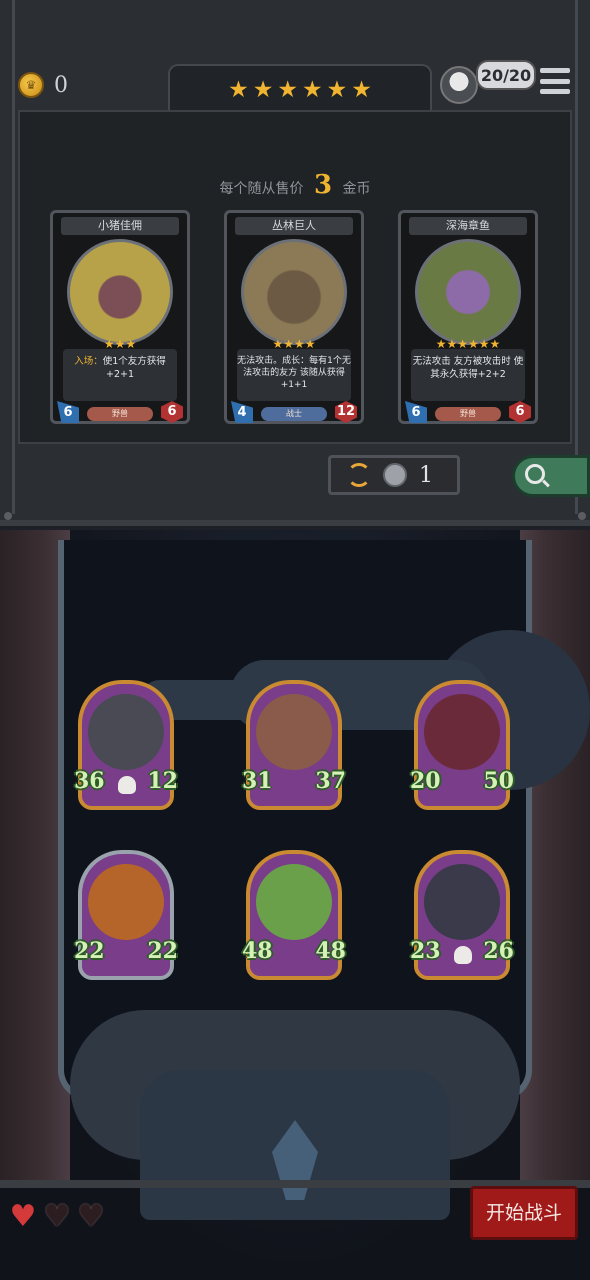 This screenshot has height=1280, width=590. I want to click on start-battle-button: 开始战斗, so click(524, 1213).